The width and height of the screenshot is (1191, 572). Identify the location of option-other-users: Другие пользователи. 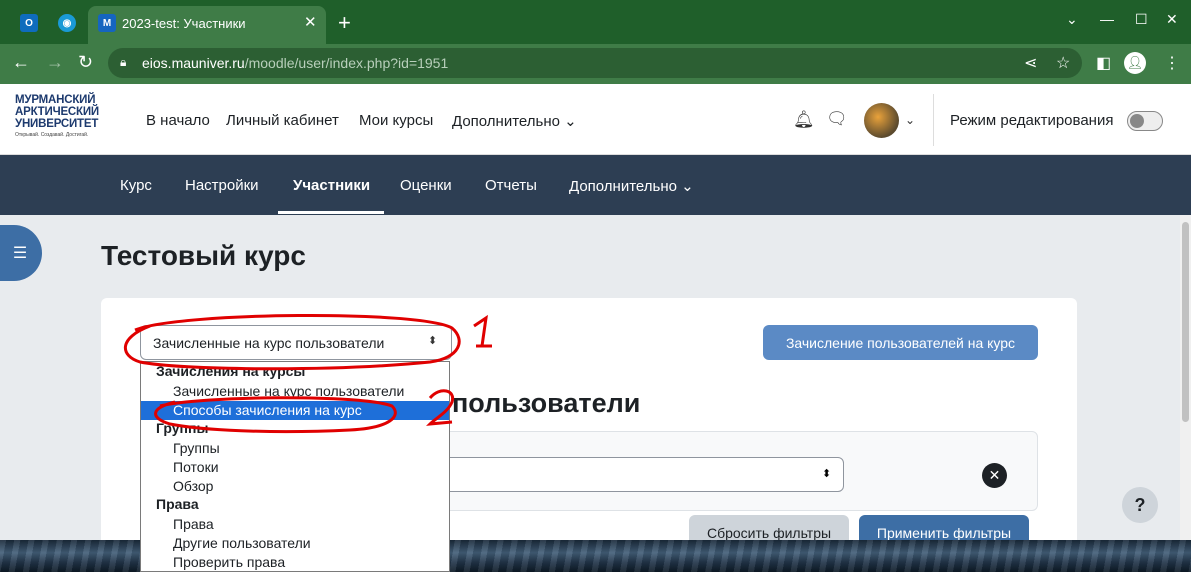
(295, 543).